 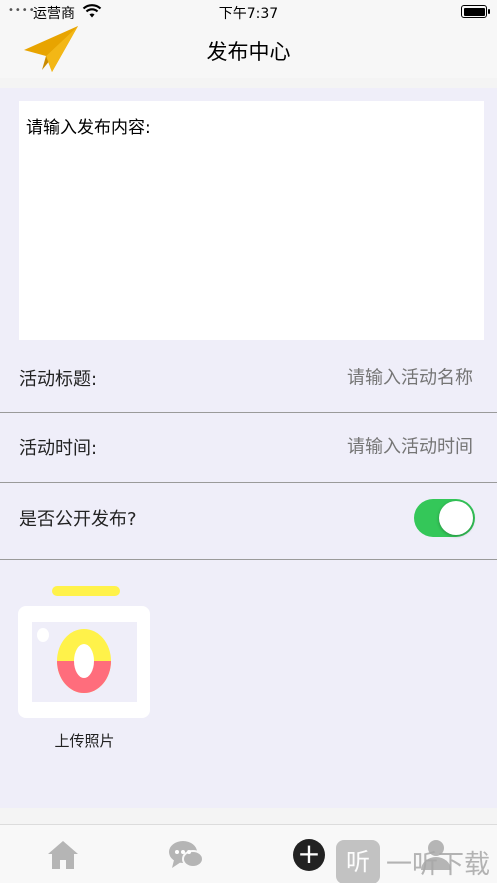 I want to click on activity-title-row: 活动标题:, so click(x=248, y=378).